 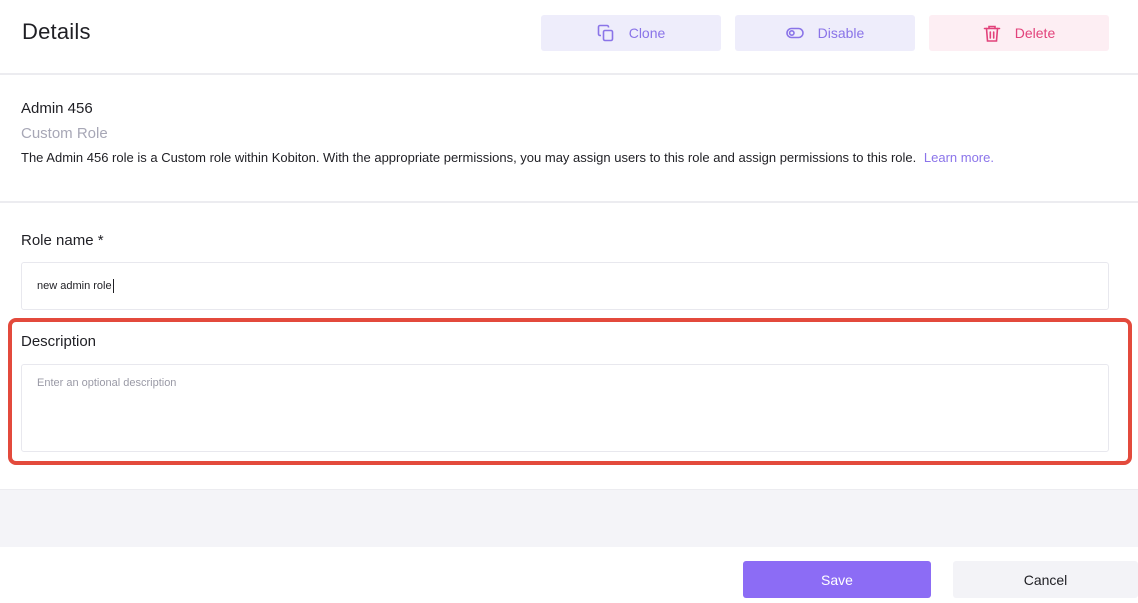 I want to click on delete-button: Delete, so click(x=1019, y=33).